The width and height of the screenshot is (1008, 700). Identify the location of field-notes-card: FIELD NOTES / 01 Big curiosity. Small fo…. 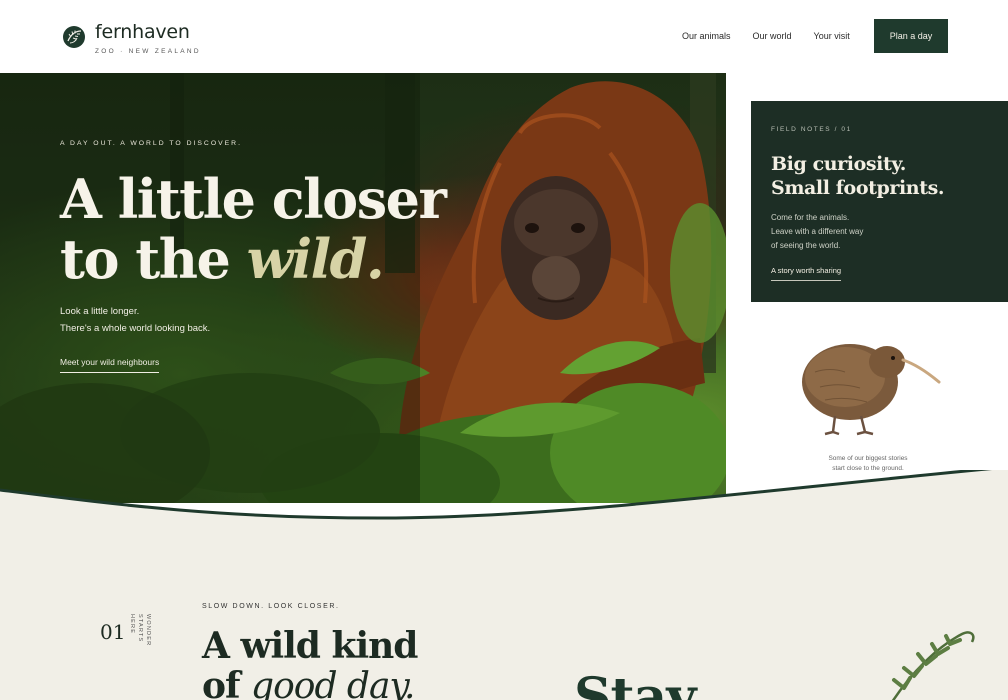
(879, 201).